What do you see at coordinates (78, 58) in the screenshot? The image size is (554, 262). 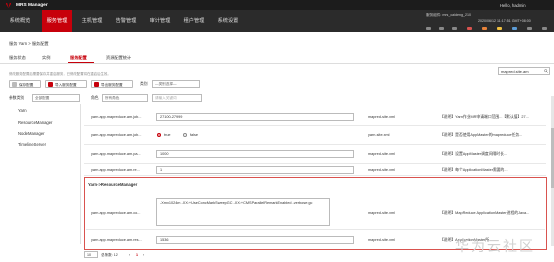 I see `tab-service-config: 服务配置` at bounding box center [78, 58].